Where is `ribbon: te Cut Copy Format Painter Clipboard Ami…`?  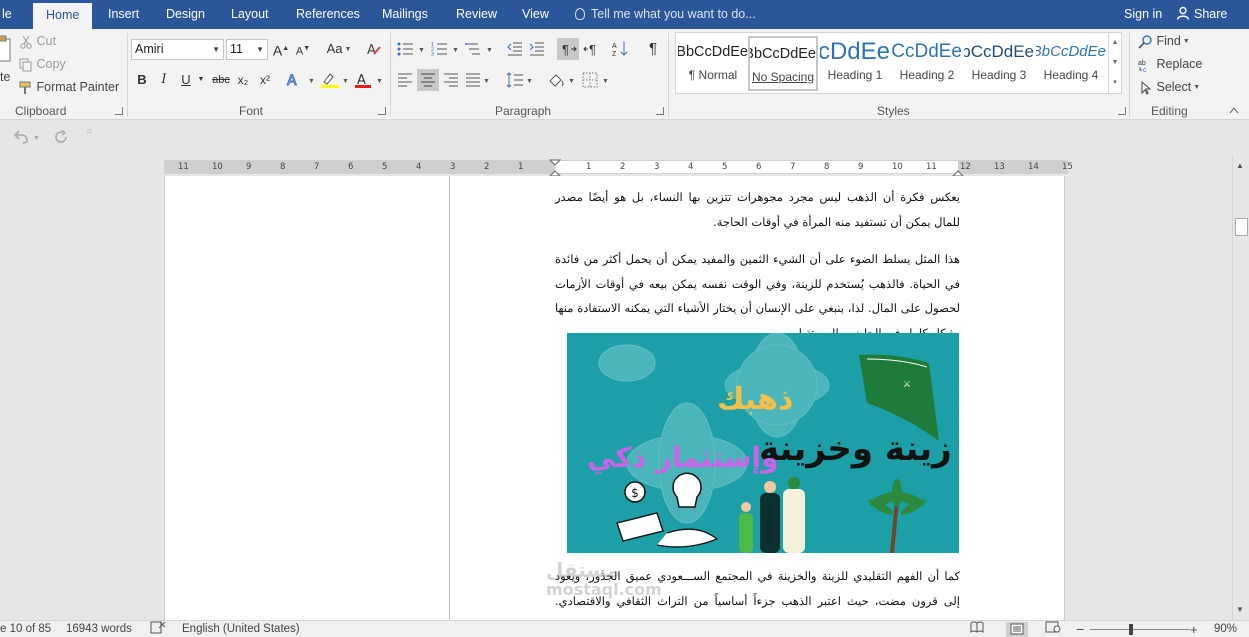
ribbon: te Cut Copy Format Painter Clipboard Ami… is located at coordinates (624, 74).